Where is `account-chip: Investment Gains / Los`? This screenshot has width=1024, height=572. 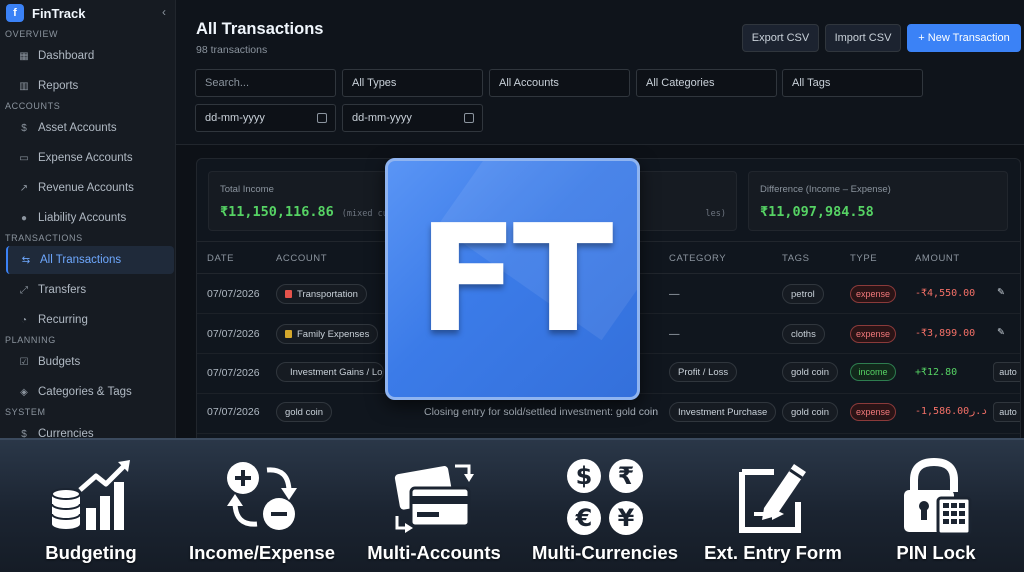 account-chip: Investment Gains / Los is located at coordinates (330, 372).